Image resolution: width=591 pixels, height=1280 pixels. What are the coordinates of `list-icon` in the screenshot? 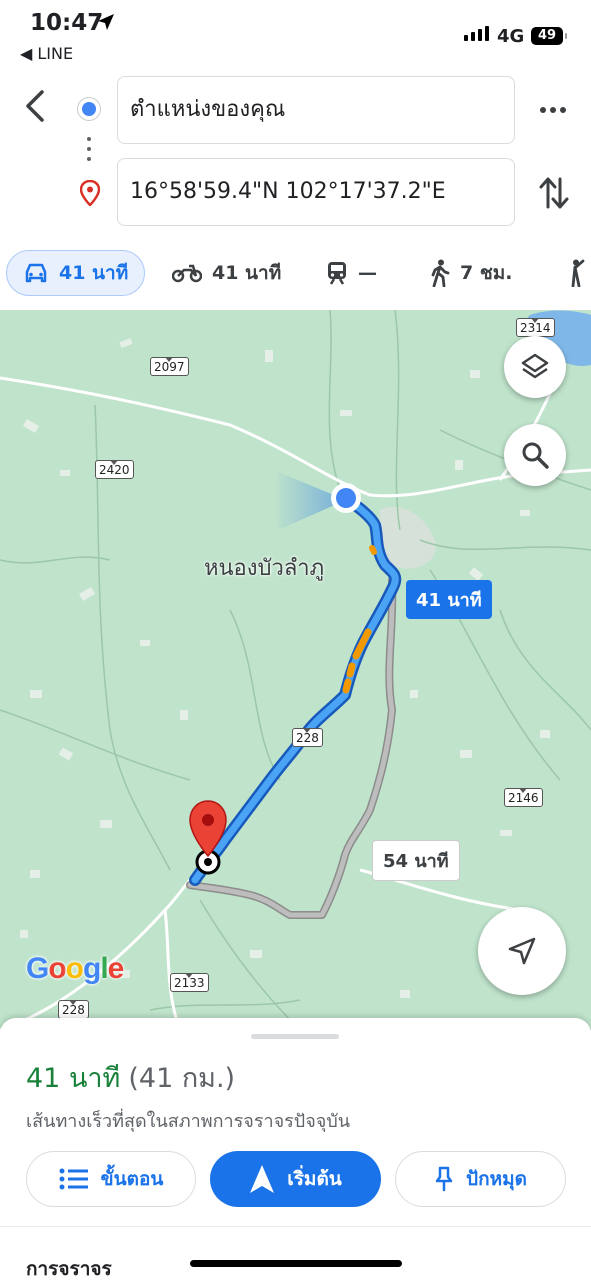 It's located at (73, 1179).